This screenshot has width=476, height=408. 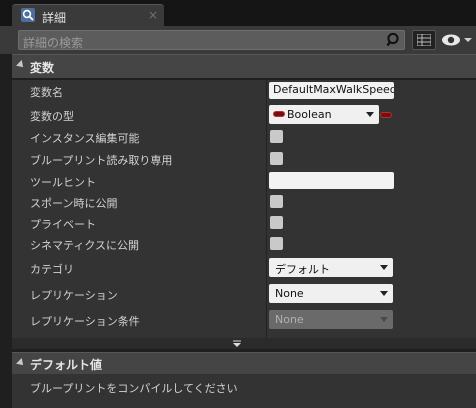 What do you see at coordinates (28, 15) in the screenshot?
I see `details-magnifier-icon` at bounding box center [28, 15].